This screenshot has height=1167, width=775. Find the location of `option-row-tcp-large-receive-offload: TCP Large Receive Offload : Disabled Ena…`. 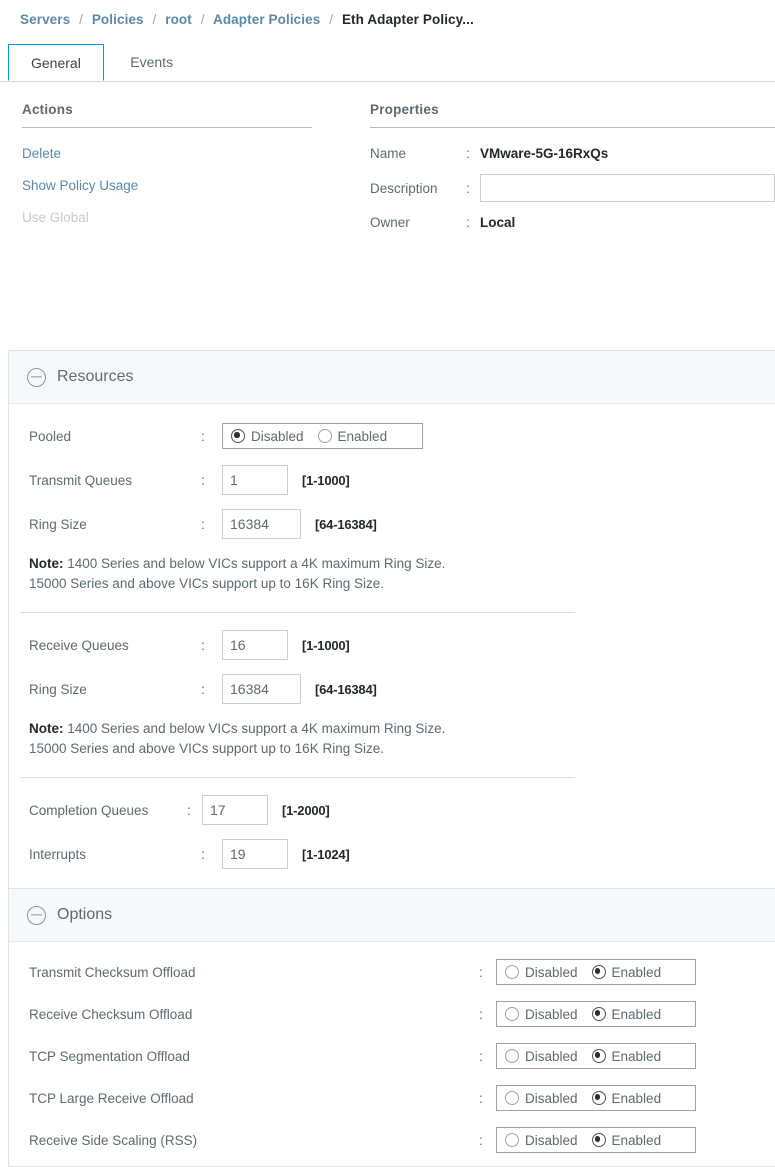

option-row-tcp-large-receive-offload: TCP Large Receive Offload : Disabled Ena… is located at coordinates (392, 1098).